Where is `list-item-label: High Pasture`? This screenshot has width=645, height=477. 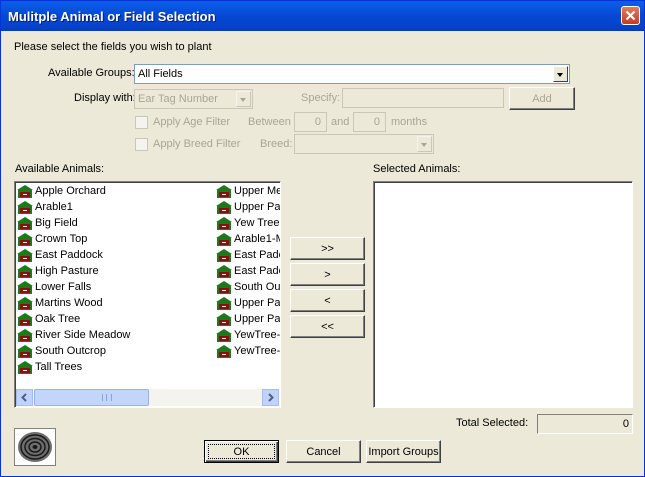 list-item-label: High Pasture is located at coordinates (67, 271).